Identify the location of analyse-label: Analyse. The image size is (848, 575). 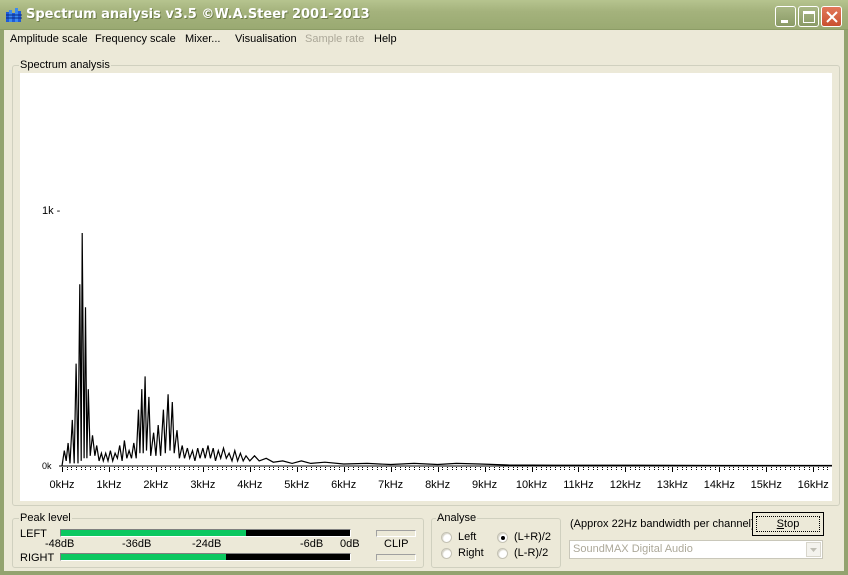
(457, 518).